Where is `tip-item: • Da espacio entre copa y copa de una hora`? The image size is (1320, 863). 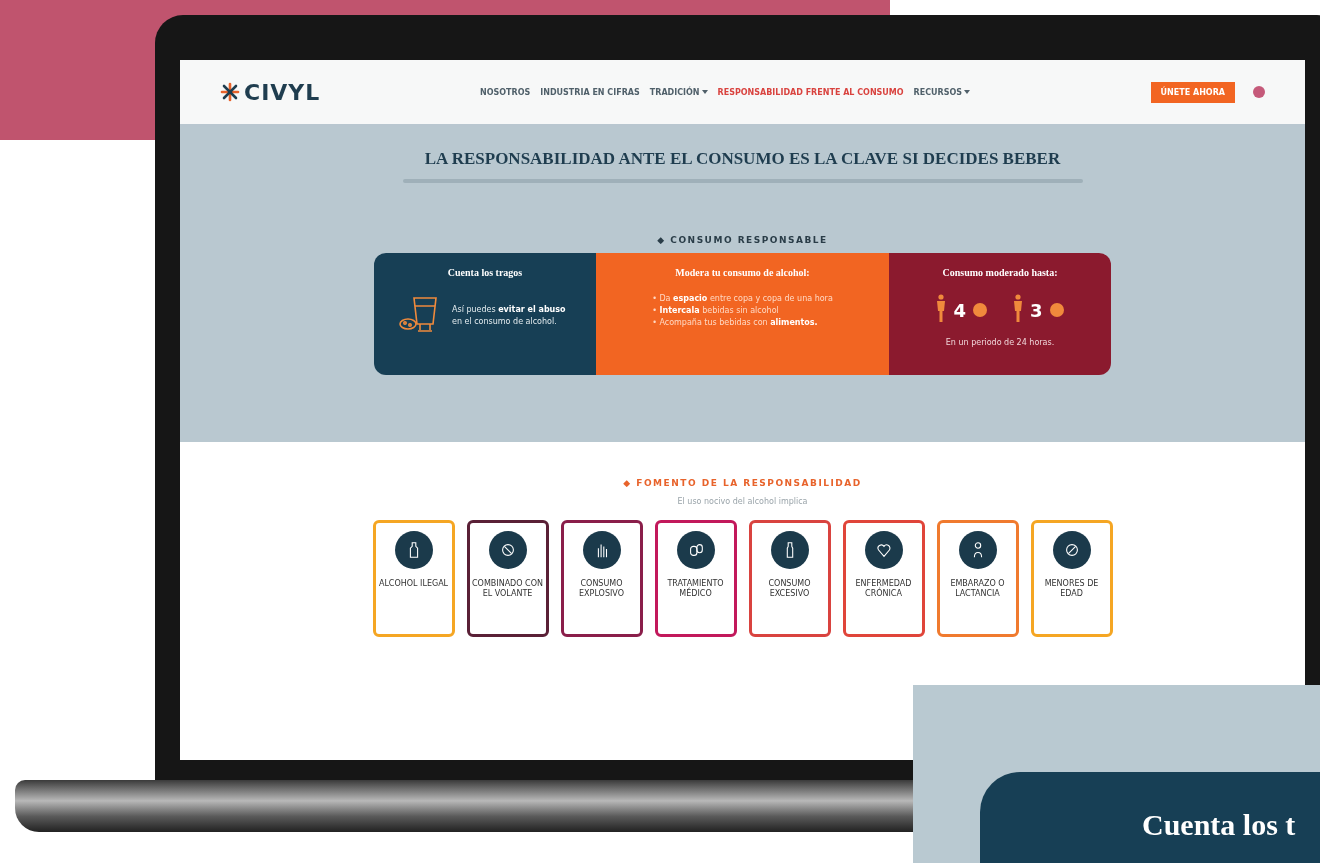 tip-item: • Da espacio entre copa y copa de una hora is located at coordinates (742, 298).